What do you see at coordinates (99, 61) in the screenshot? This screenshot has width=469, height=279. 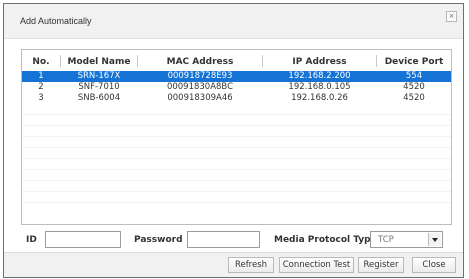 I see `column-header-model-name: Model Name` at bounding box center [99, 61].